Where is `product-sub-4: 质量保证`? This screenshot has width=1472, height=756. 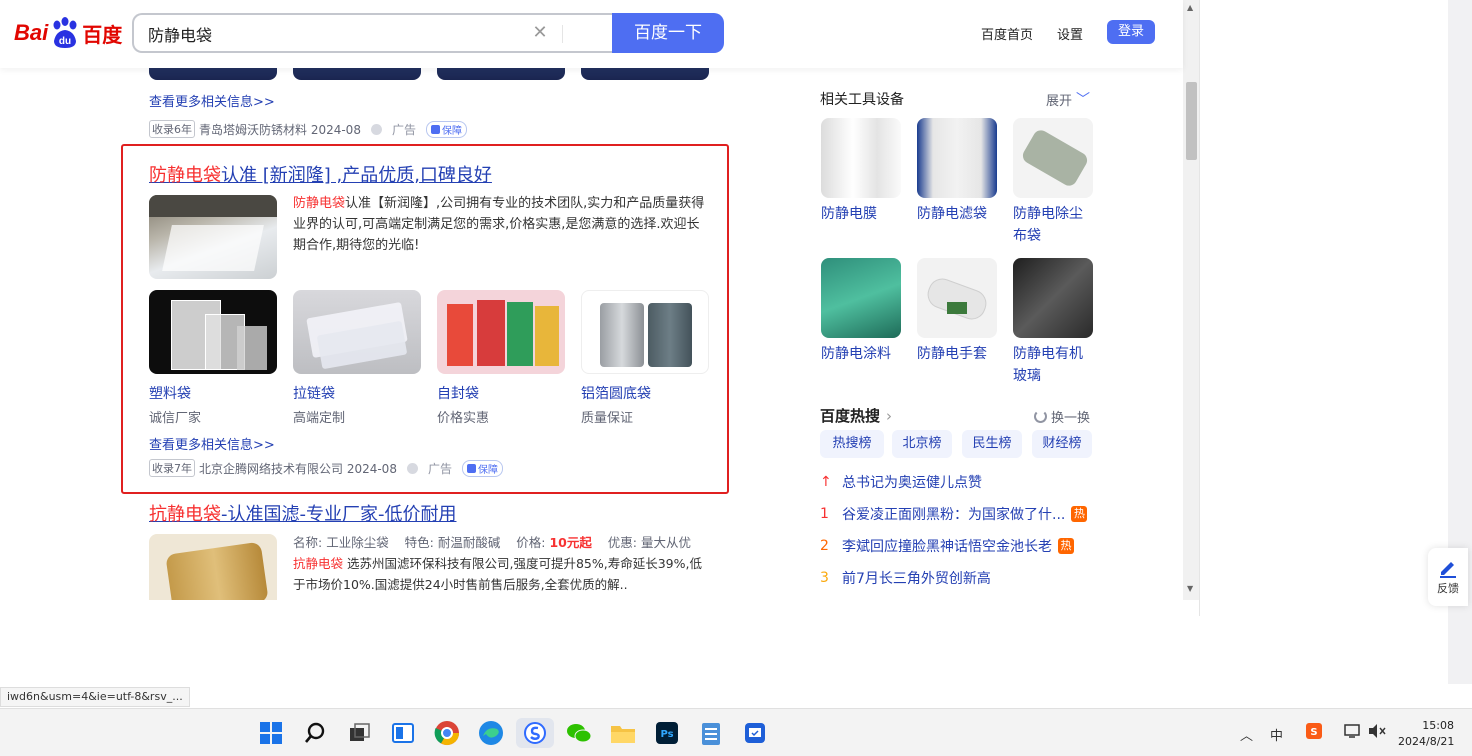
product-sub-4: 质量保证 is located at coordinates (607, 418).